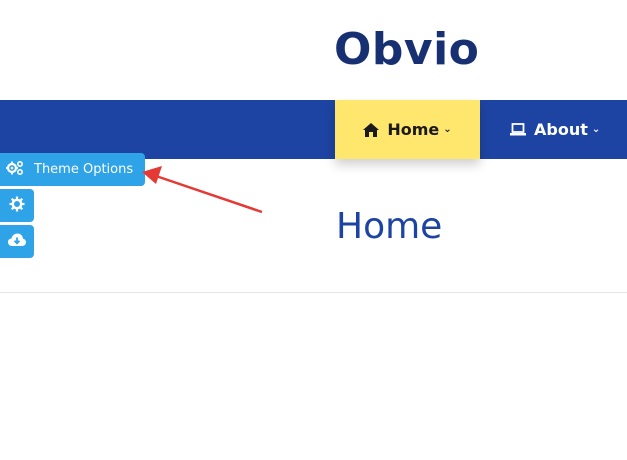  I want to click on theme-options-button: Theme Options, so click(72, 169).